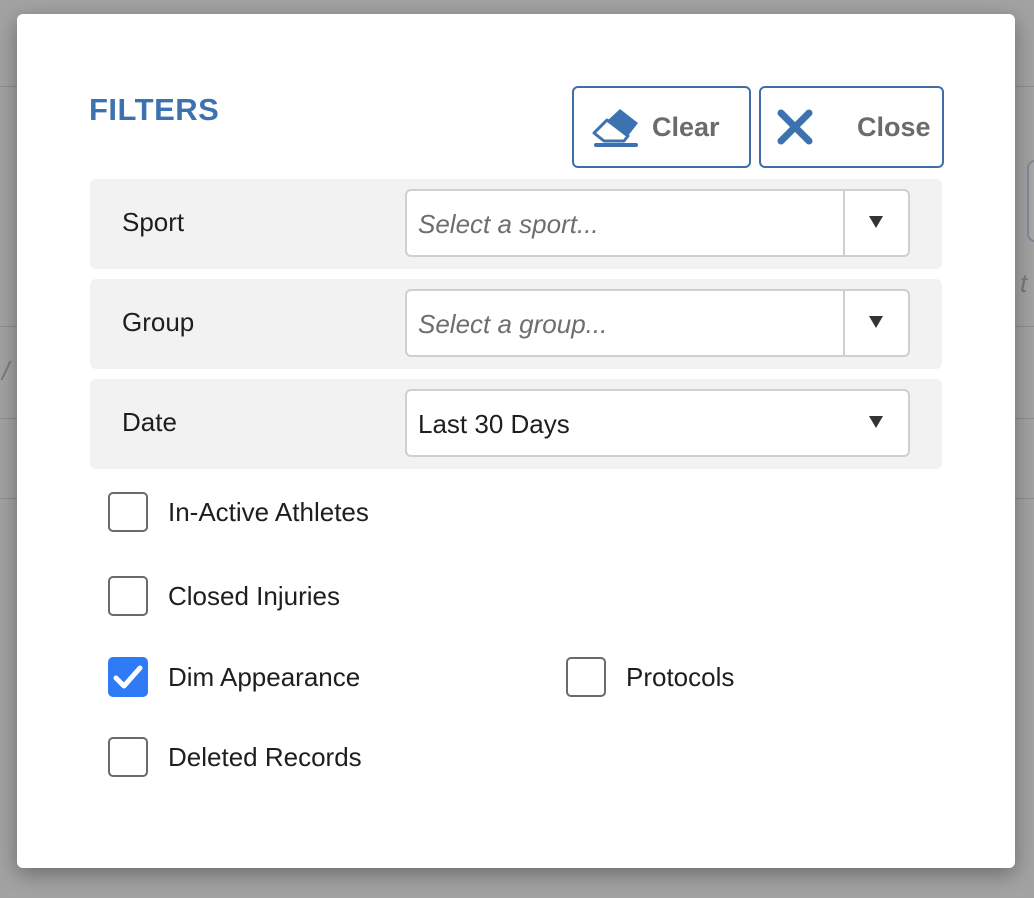  I want to click on modal-title: FILTERS, so click(154, 109).